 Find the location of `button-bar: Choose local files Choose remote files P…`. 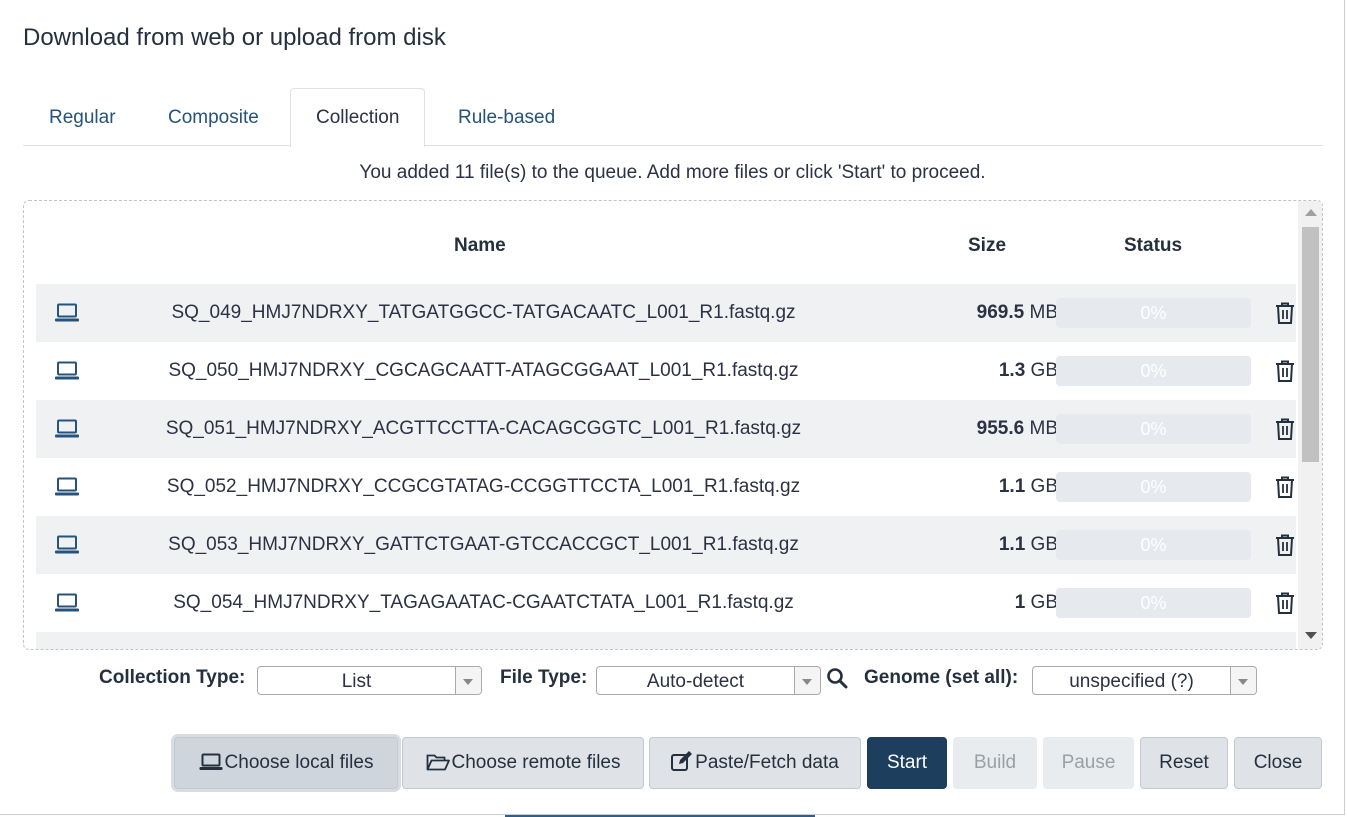

button-bar: Choose local files Choose remote files P… is located at coordinates (672, 763).